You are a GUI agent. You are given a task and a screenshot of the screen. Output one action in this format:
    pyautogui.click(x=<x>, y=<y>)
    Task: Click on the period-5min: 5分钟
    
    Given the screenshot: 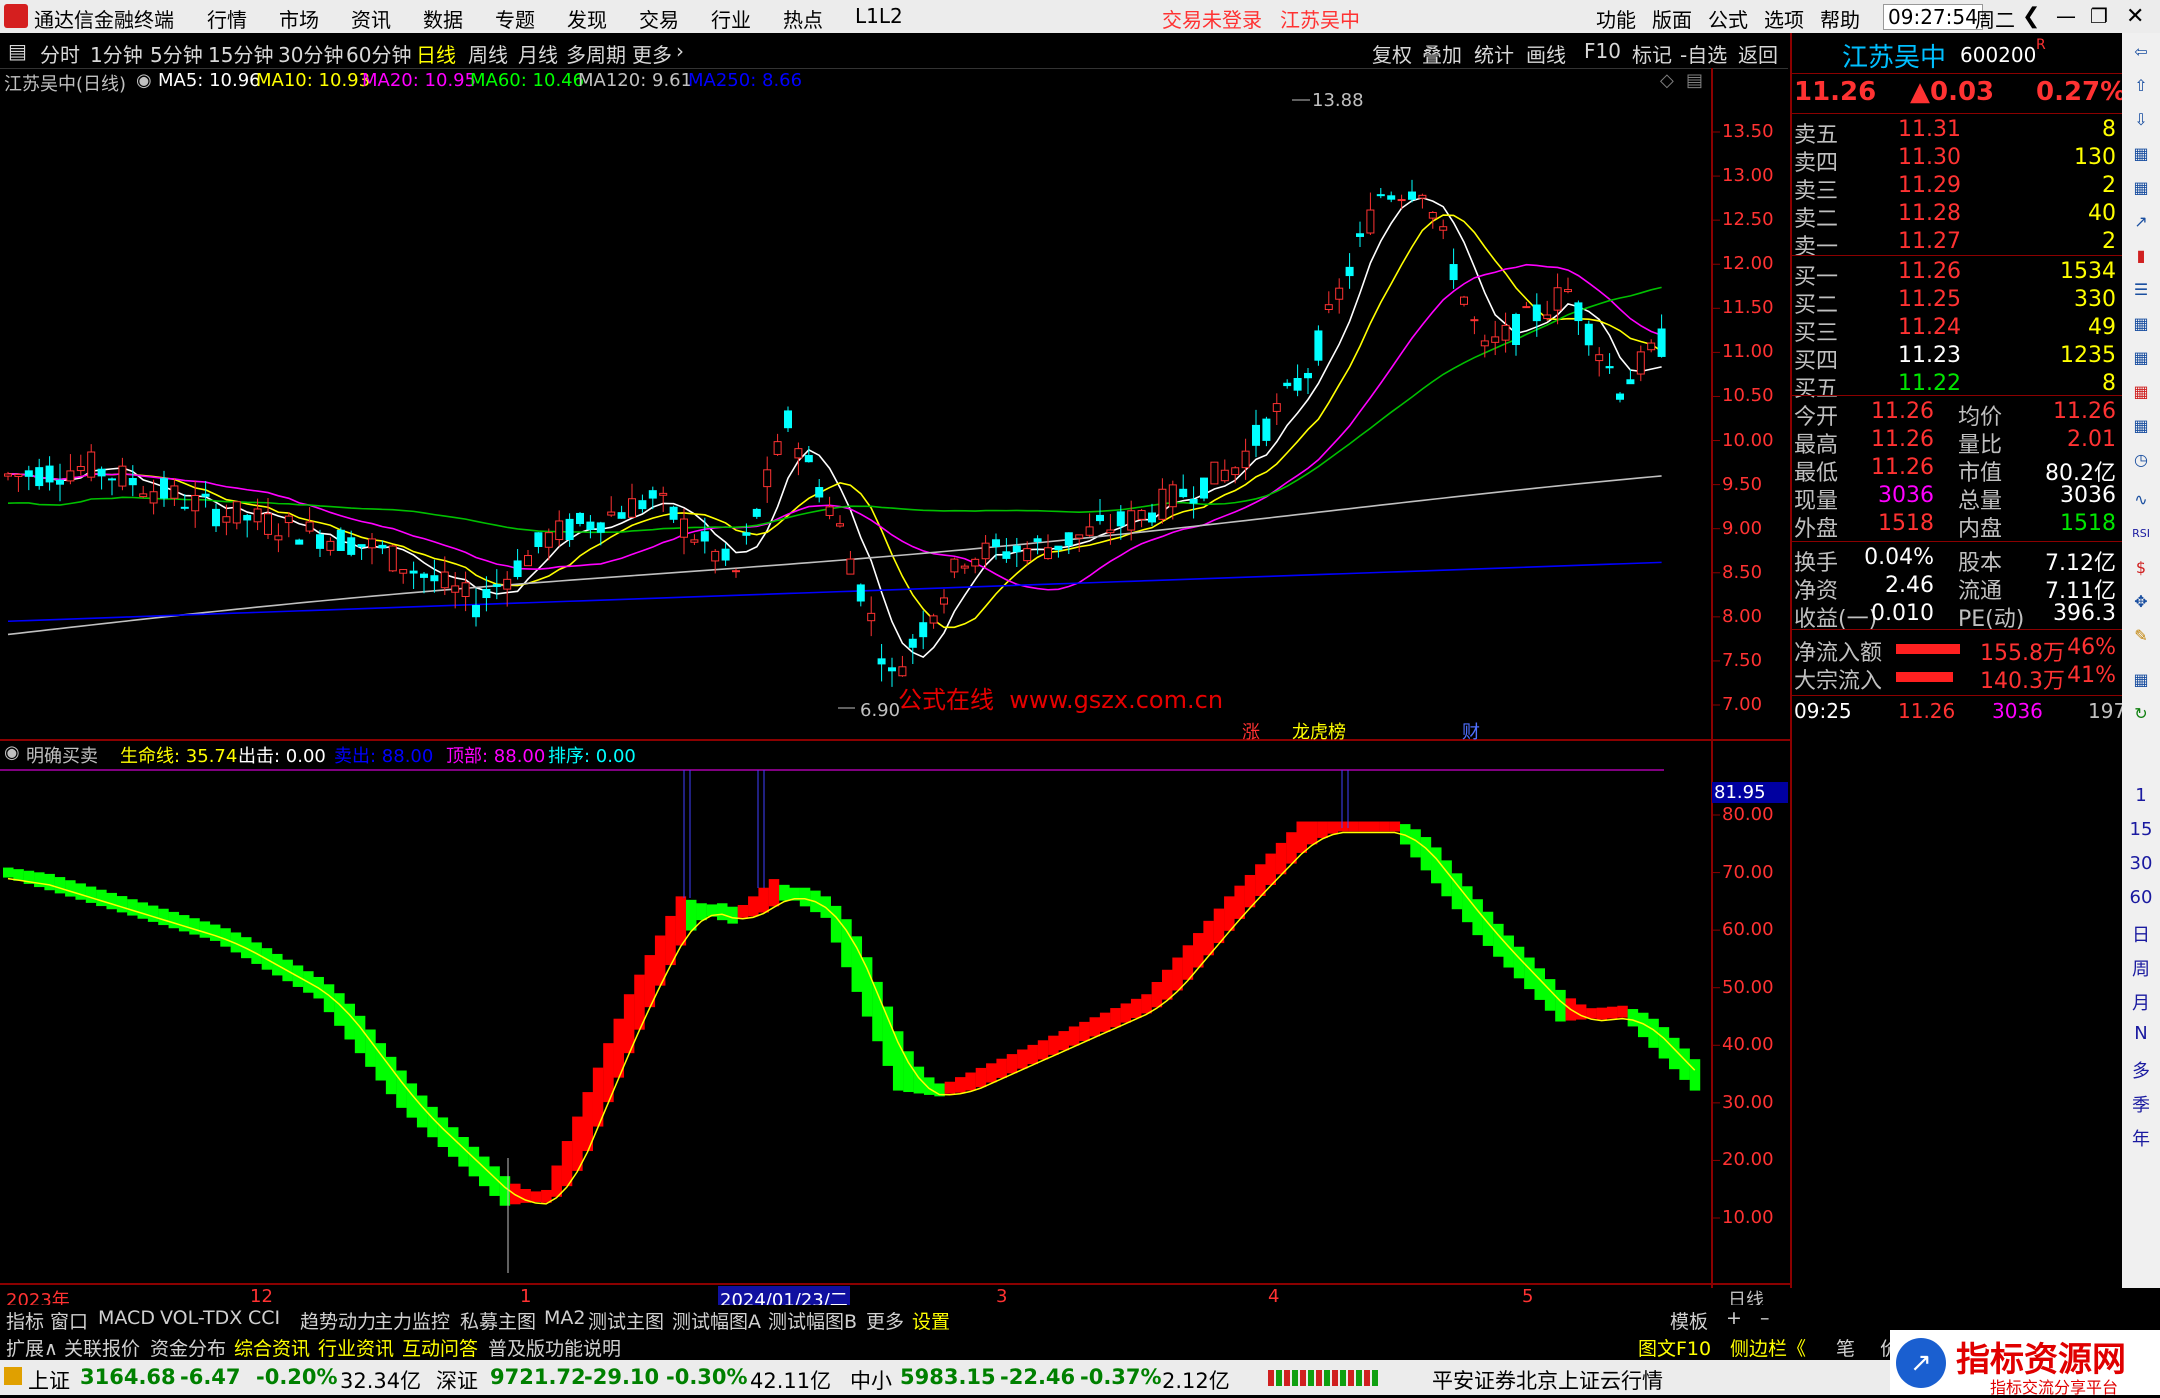 What is the action you would take?
    pyautogui.click(x=176, y=53)
    